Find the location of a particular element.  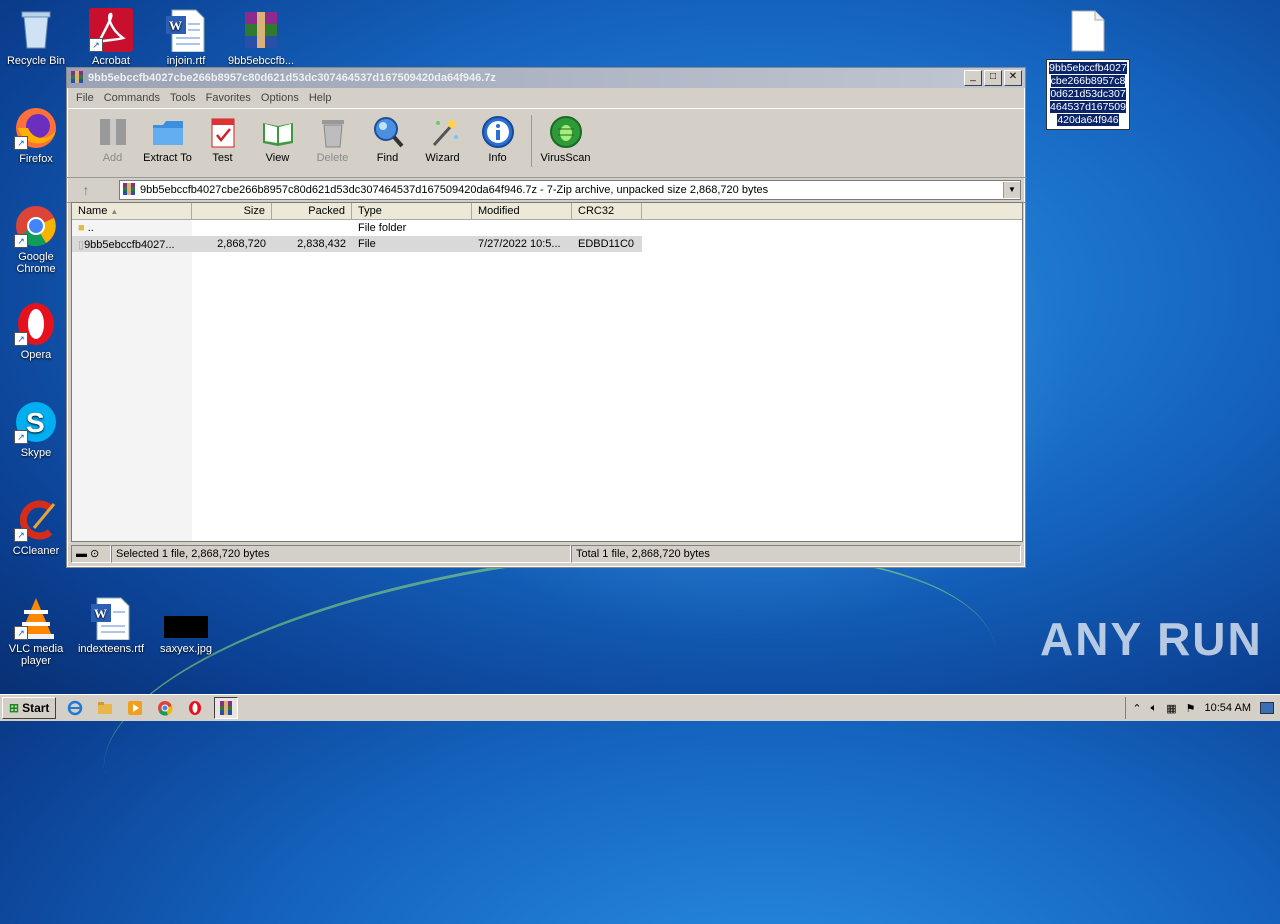

desktop-icon-indexteens-rtf: W indexteens.rtf is located at coordinates (111, 625).